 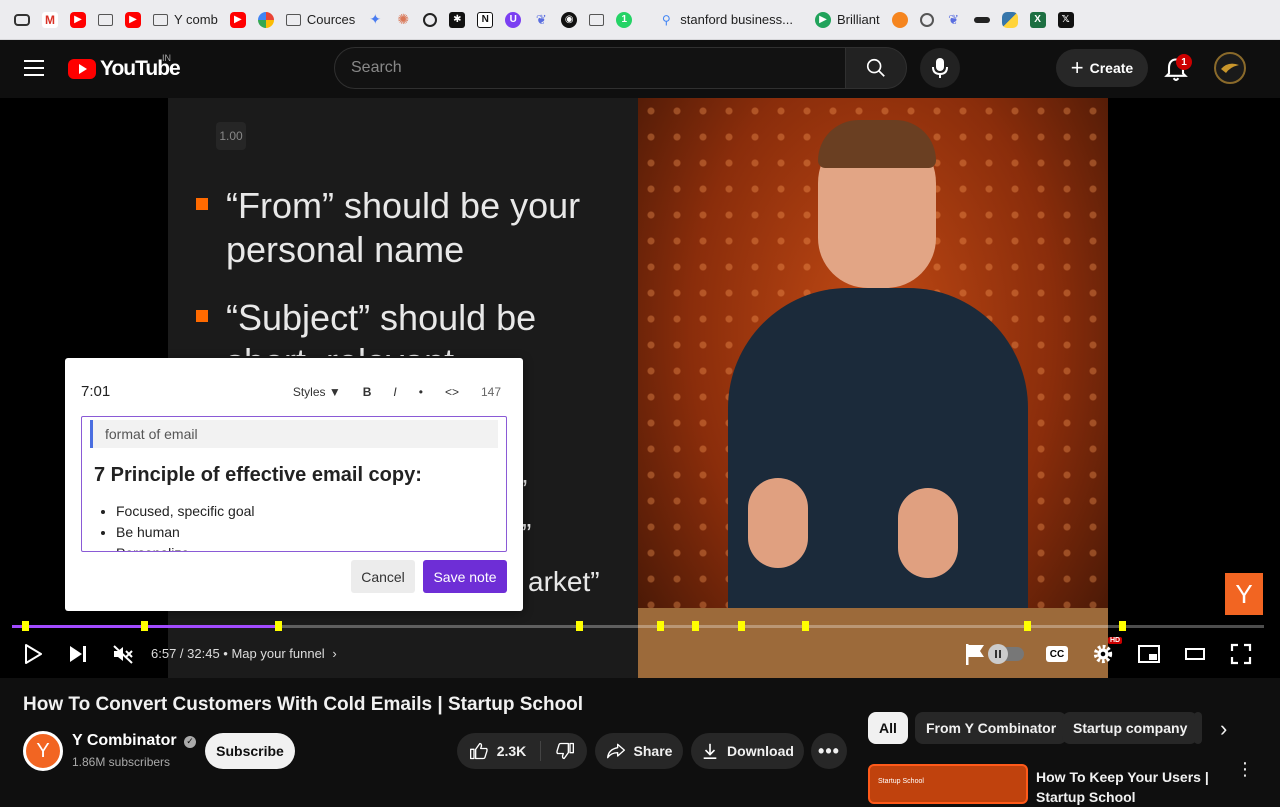 What do you see at coordinates (33, 654) in the screenshot?
I see `play-button` at bounding box center [33, 654].